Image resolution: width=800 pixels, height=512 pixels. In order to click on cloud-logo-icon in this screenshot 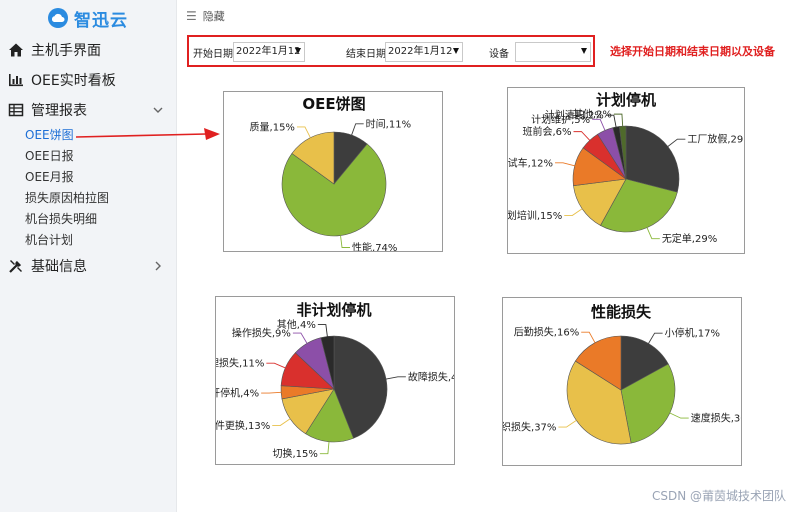, I will do `click(58, 18)`.